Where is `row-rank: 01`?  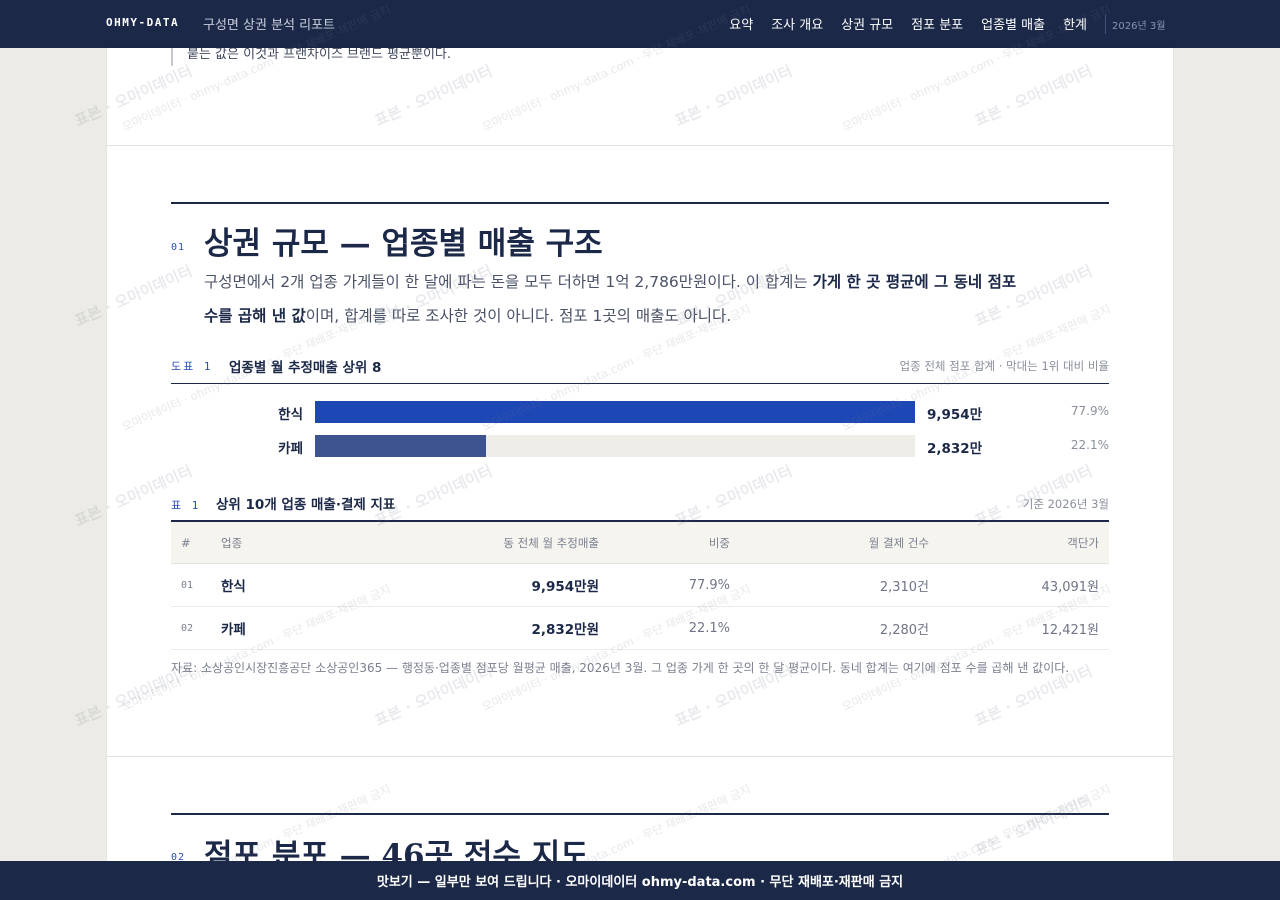 row-rank: 01 is located at coordinates (187, 585).